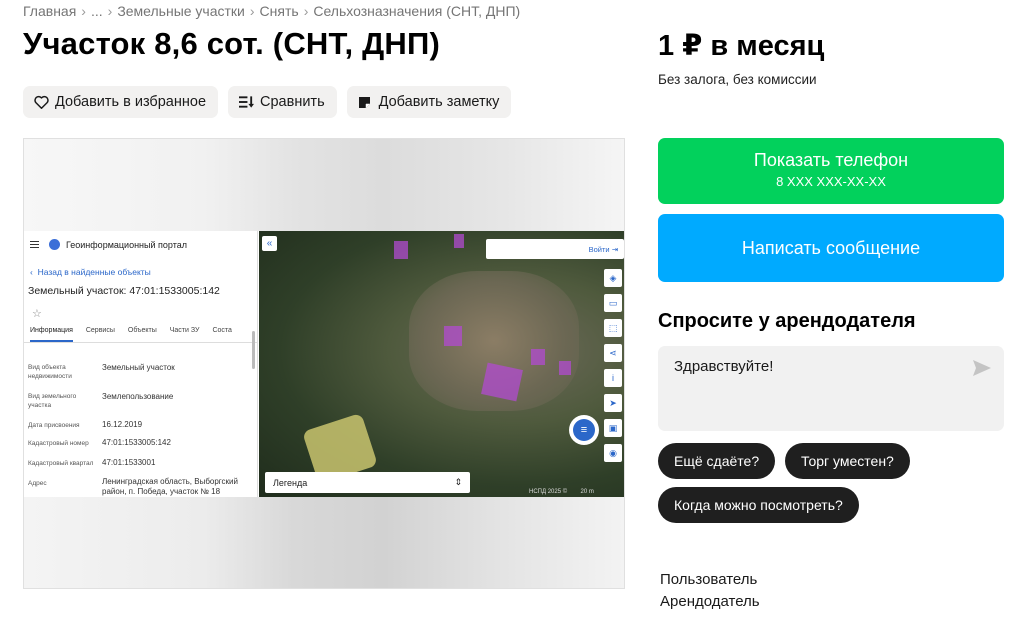  I want to click on chat-icon: ≡, so click(584, 430).